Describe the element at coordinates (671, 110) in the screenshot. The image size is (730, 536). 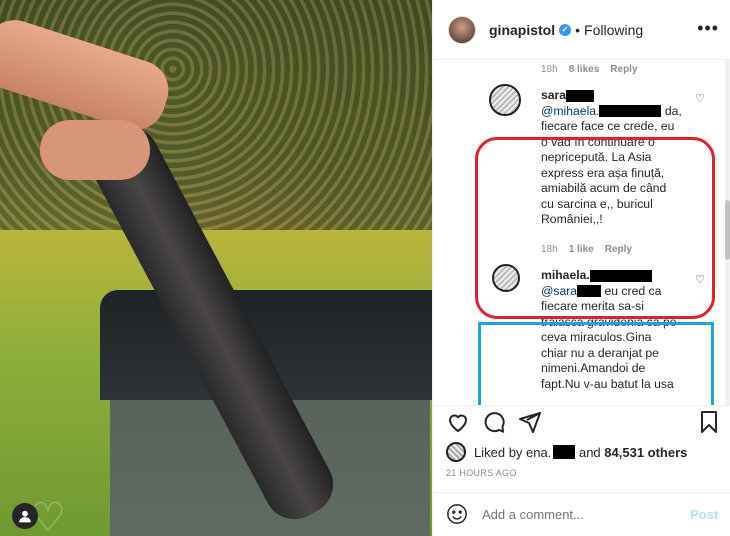
I see `reply-text-line-1: da,` at that location.